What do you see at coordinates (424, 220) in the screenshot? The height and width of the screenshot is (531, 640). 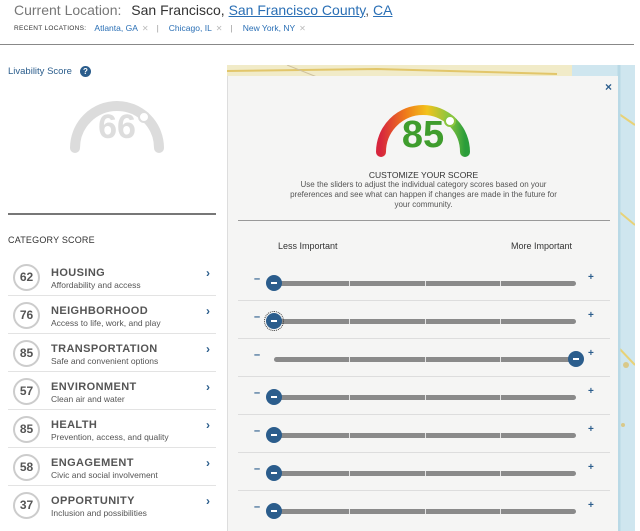 I see `modal-divider` at bounding box center [424, 220].